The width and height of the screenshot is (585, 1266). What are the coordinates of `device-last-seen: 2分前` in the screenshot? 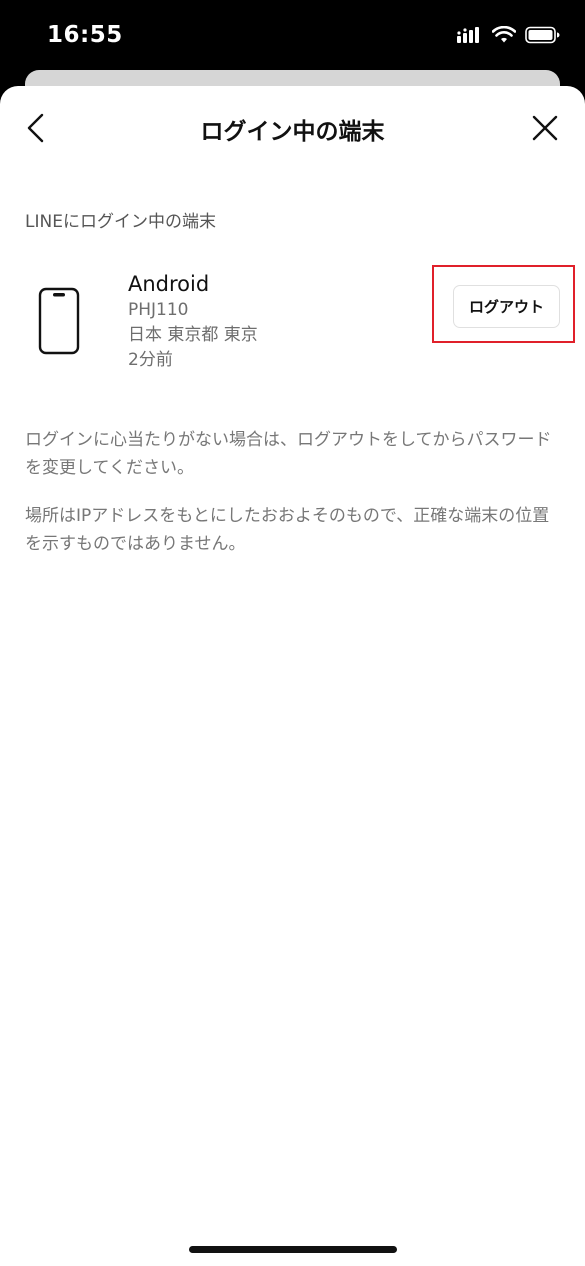 It's located at (150, 360).